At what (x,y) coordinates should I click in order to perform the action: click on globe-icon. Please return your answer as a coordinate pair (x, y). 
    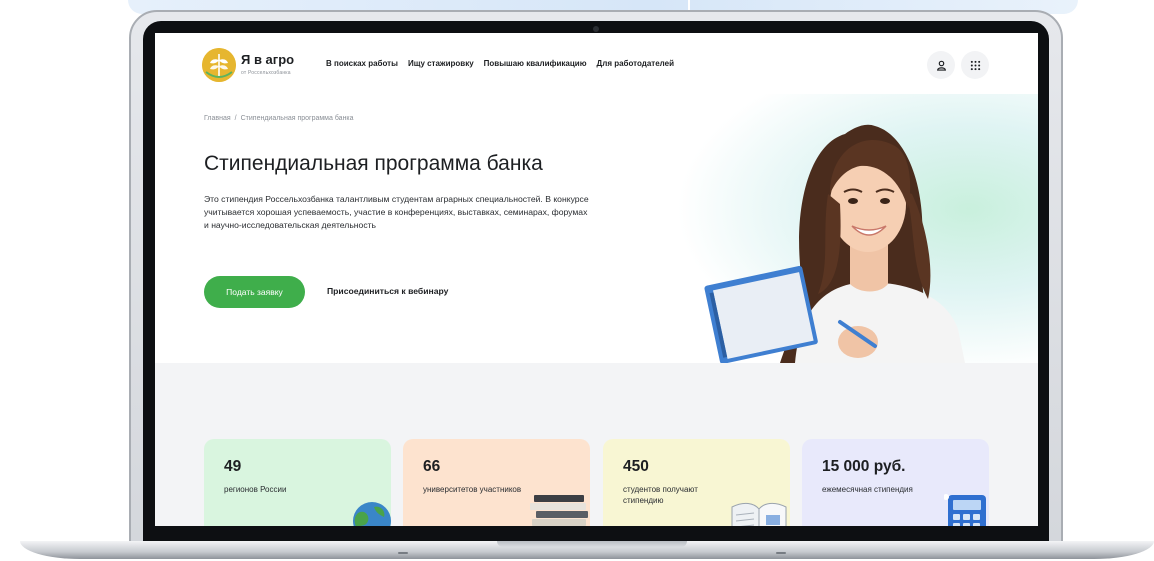
    Looking at the image, I should click on (372, 514).